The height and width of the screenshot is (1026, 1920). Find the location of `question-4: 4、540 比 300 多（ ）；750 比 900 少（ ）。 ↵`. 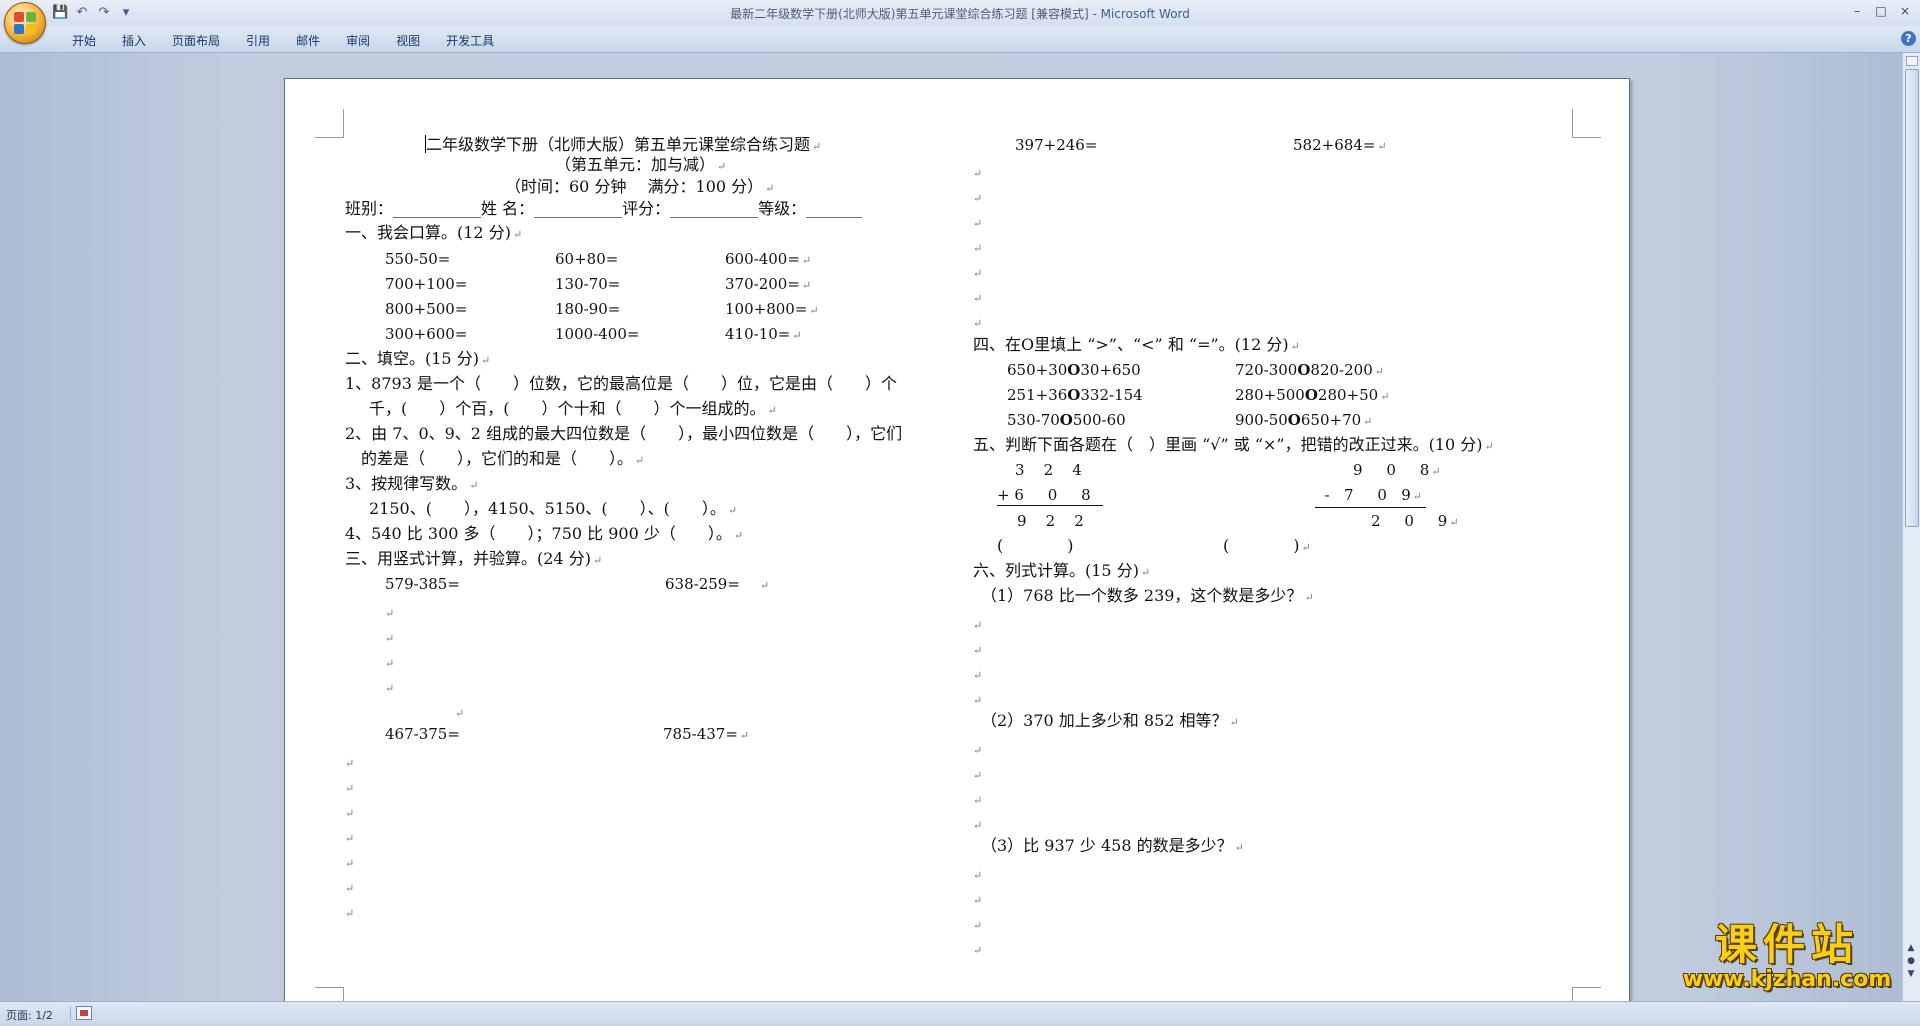

question-4: 4、540 比 300 多（ ）；750 比 900 少（ ）。 ↵ is located at coordinates (544, 533).